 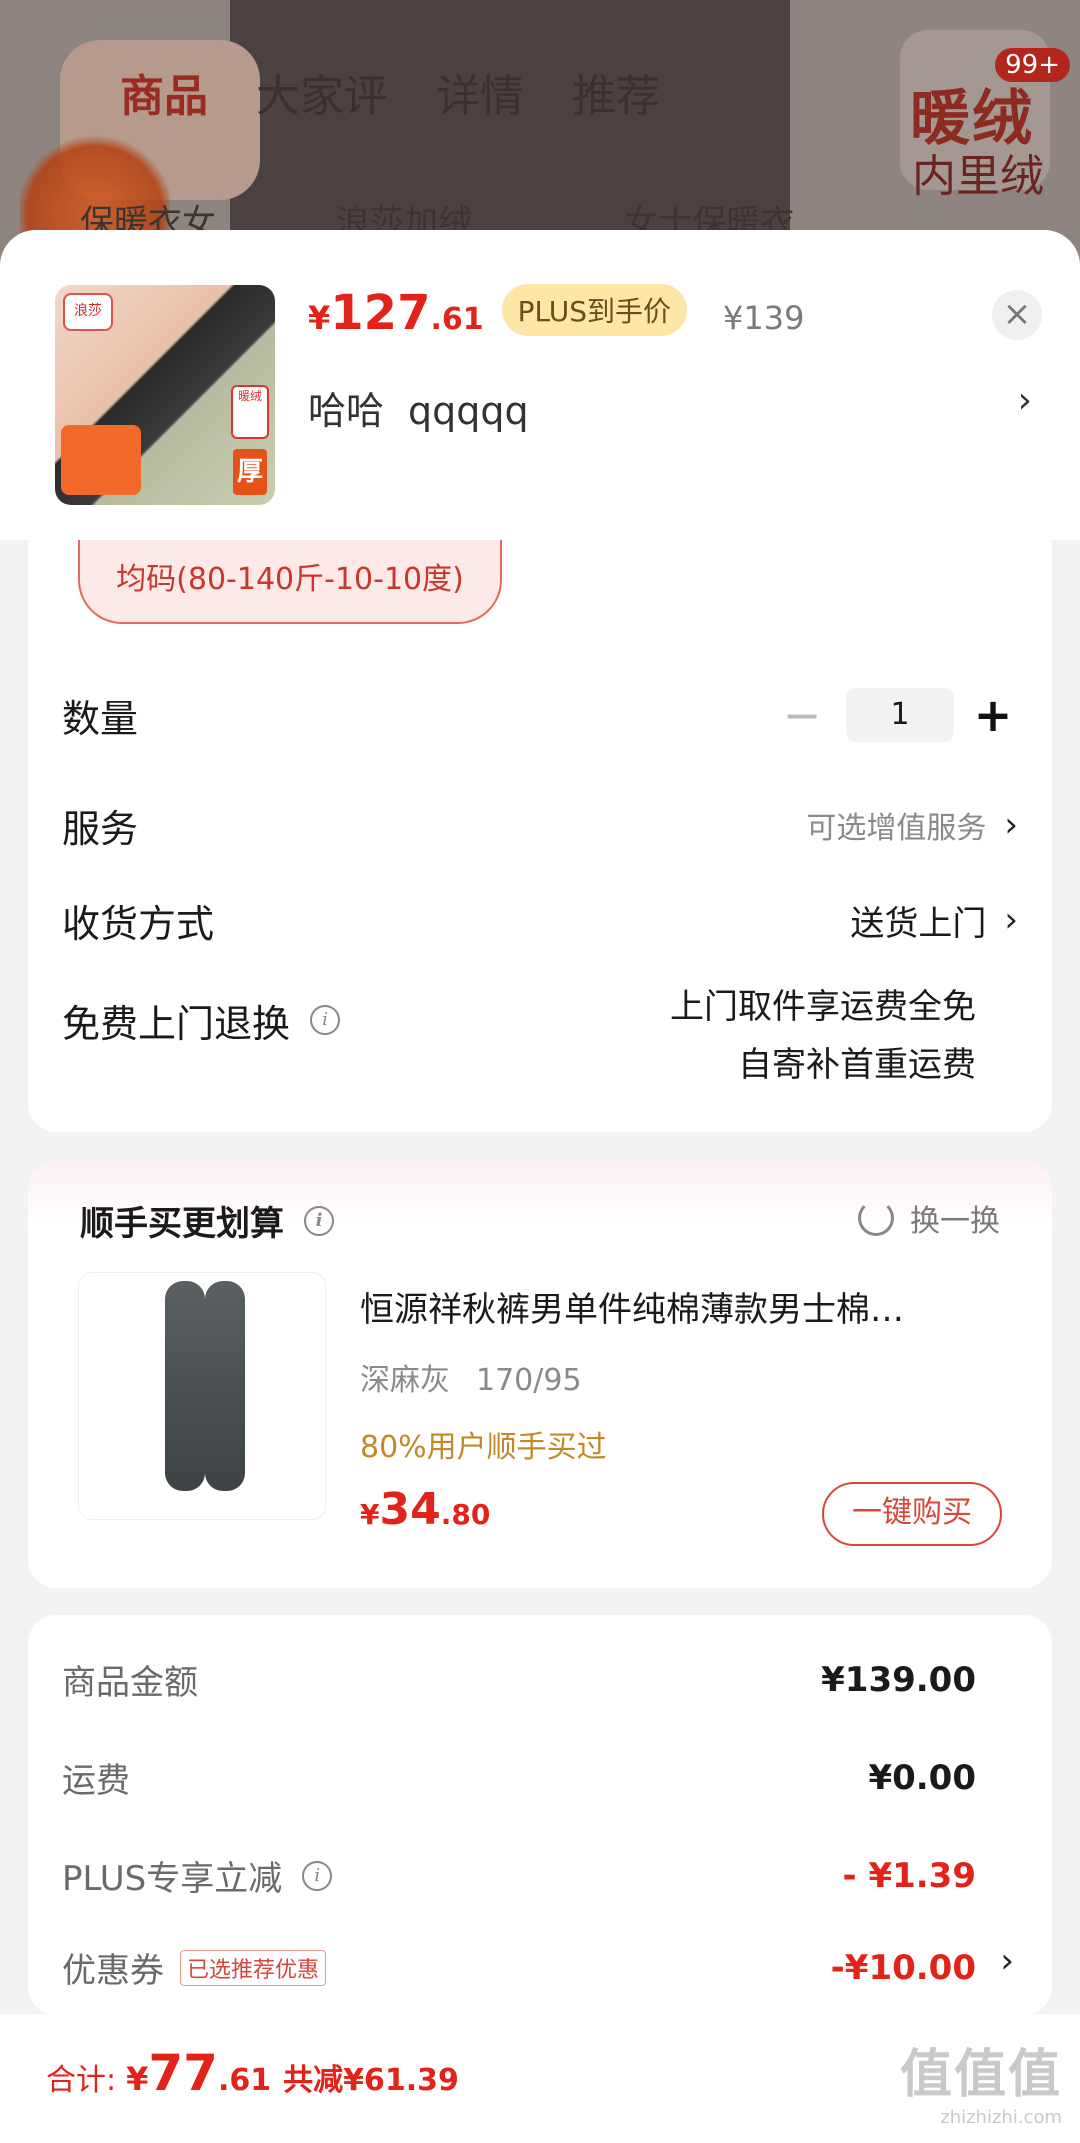 I want to click on quantity-row: 数量 − 1 +, so click(x=540, y=715).